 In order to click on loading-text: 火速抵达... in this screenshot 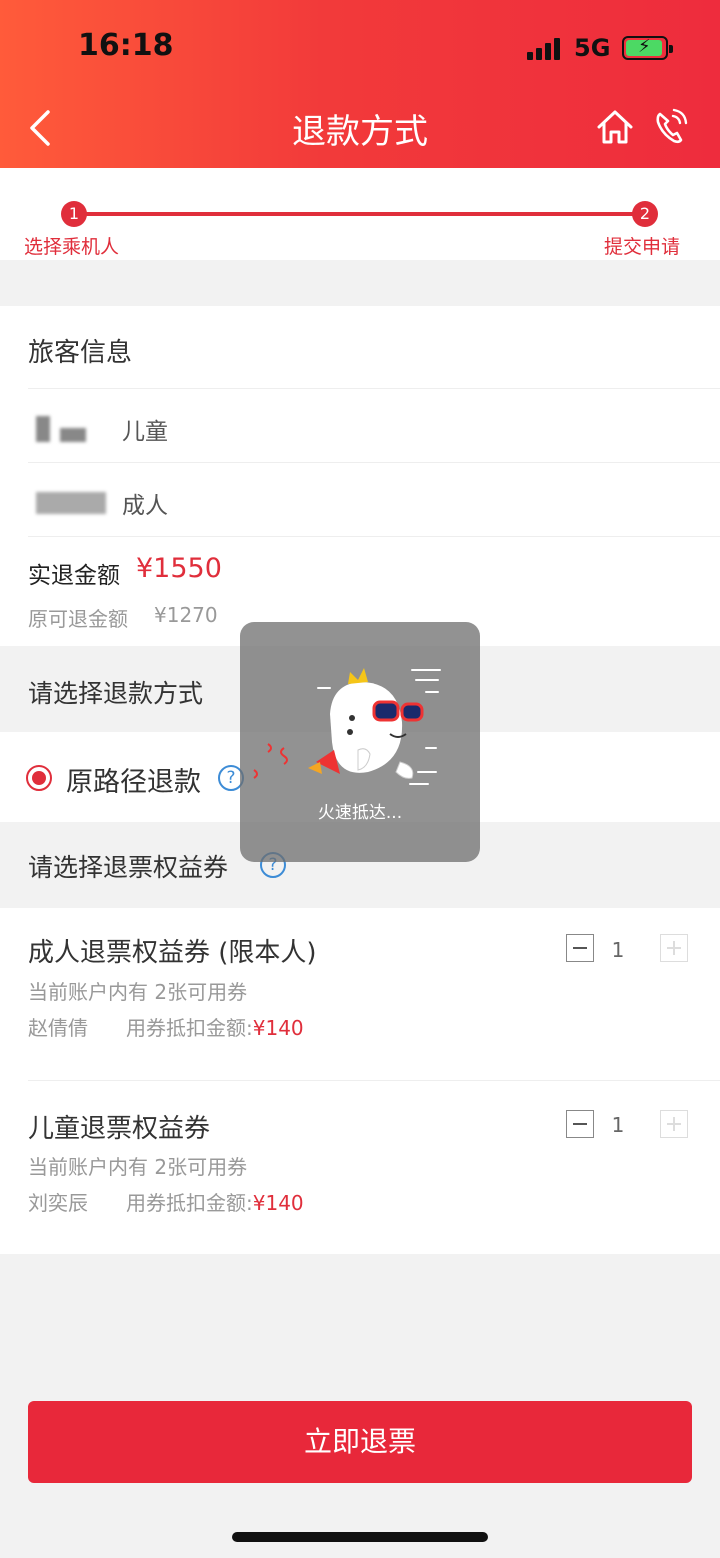, I will do `click(360, 813)`.